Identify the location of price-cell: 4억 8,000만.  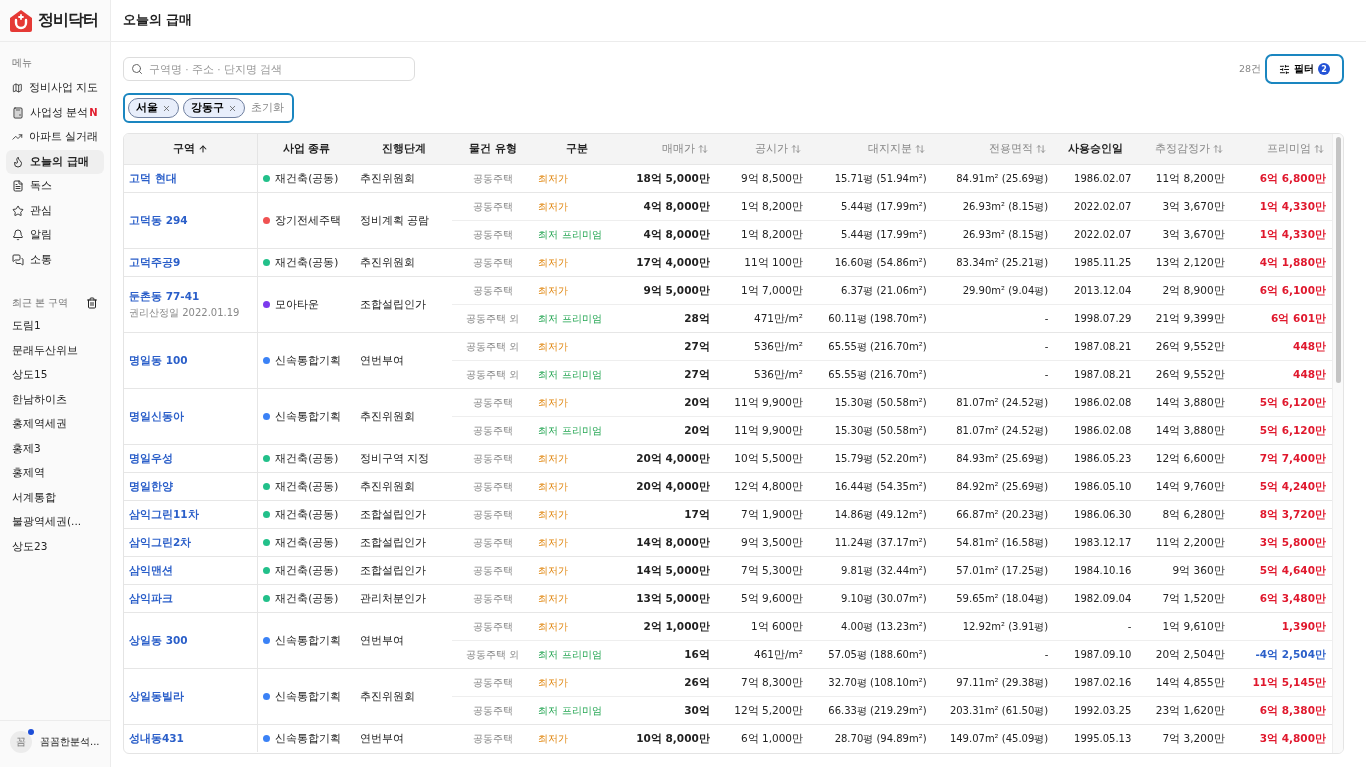
(668, 234).